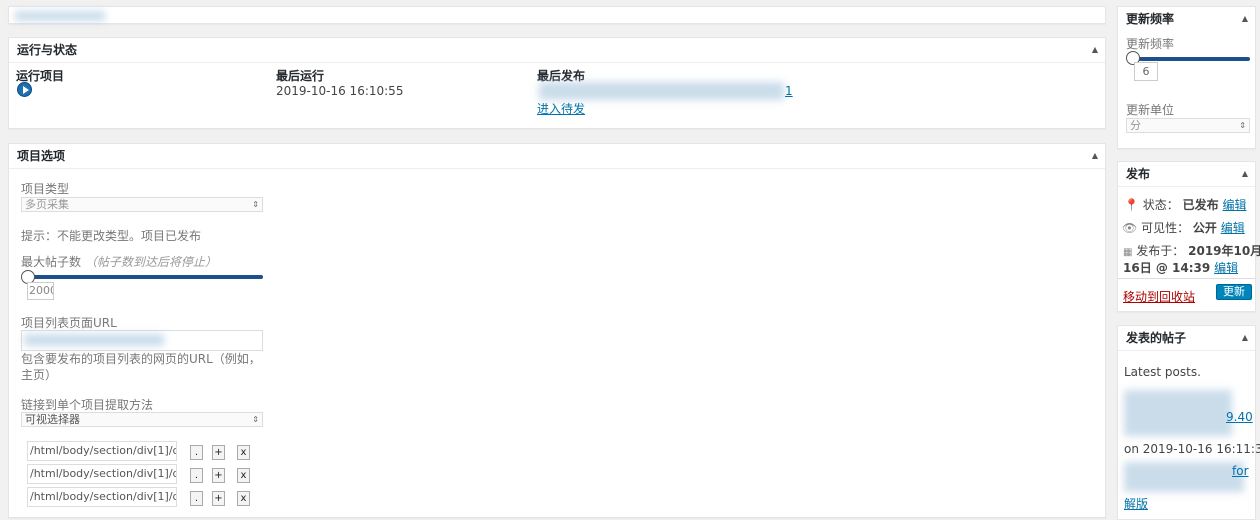  I want to click on xpath-remove-button-1: x, so click(243, 452).